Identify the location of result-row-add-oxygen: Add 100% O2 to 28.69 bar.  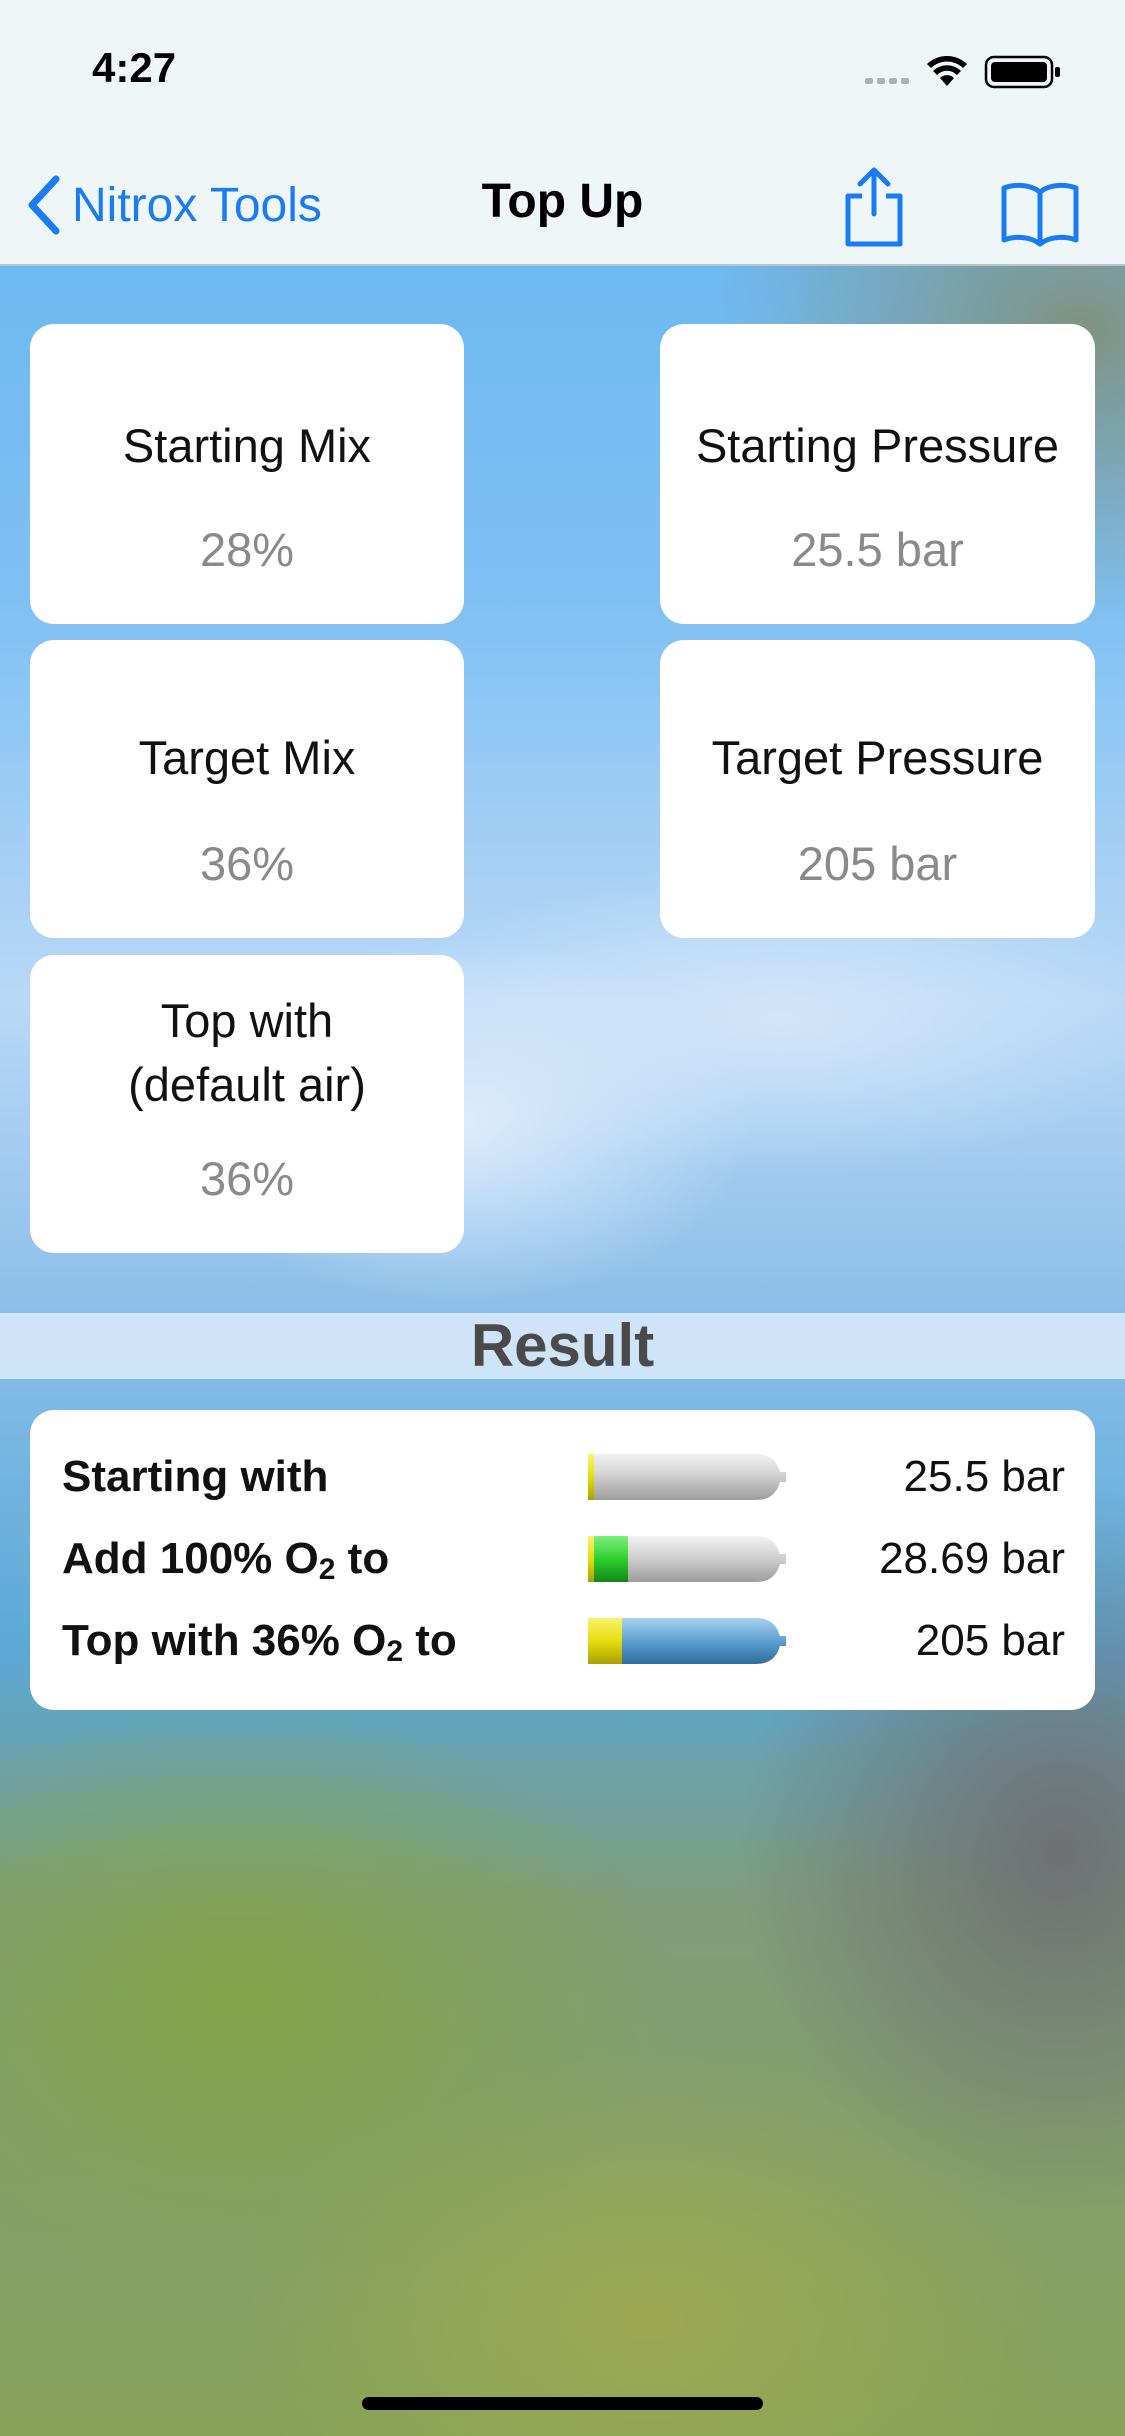
(562, 1557).